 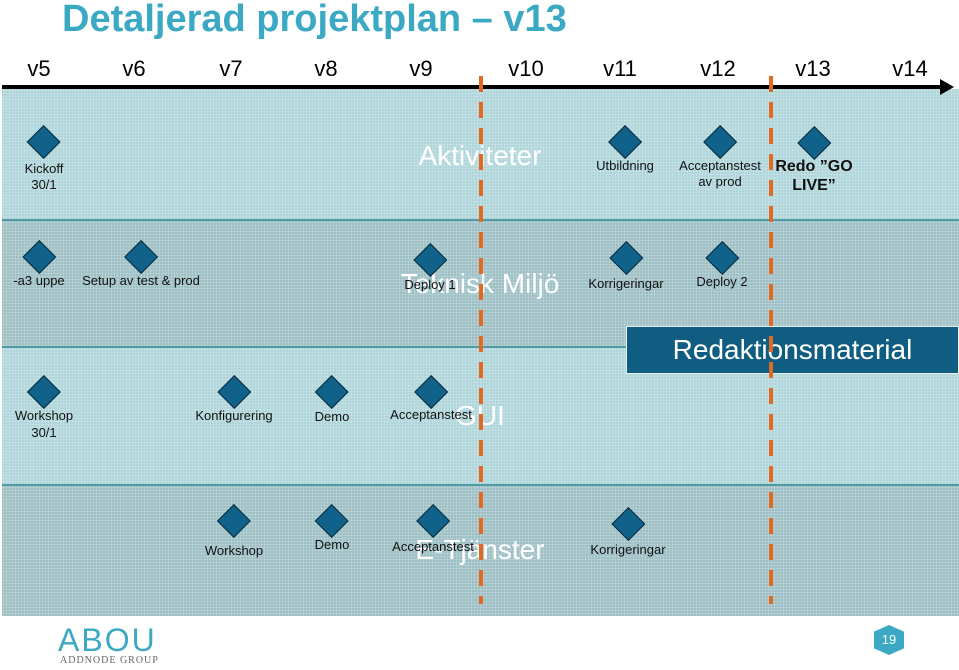 What do you see at coordinates (134, 68) in the screenshot?
I see `week-label: v6` at bounding box center [134, 68].